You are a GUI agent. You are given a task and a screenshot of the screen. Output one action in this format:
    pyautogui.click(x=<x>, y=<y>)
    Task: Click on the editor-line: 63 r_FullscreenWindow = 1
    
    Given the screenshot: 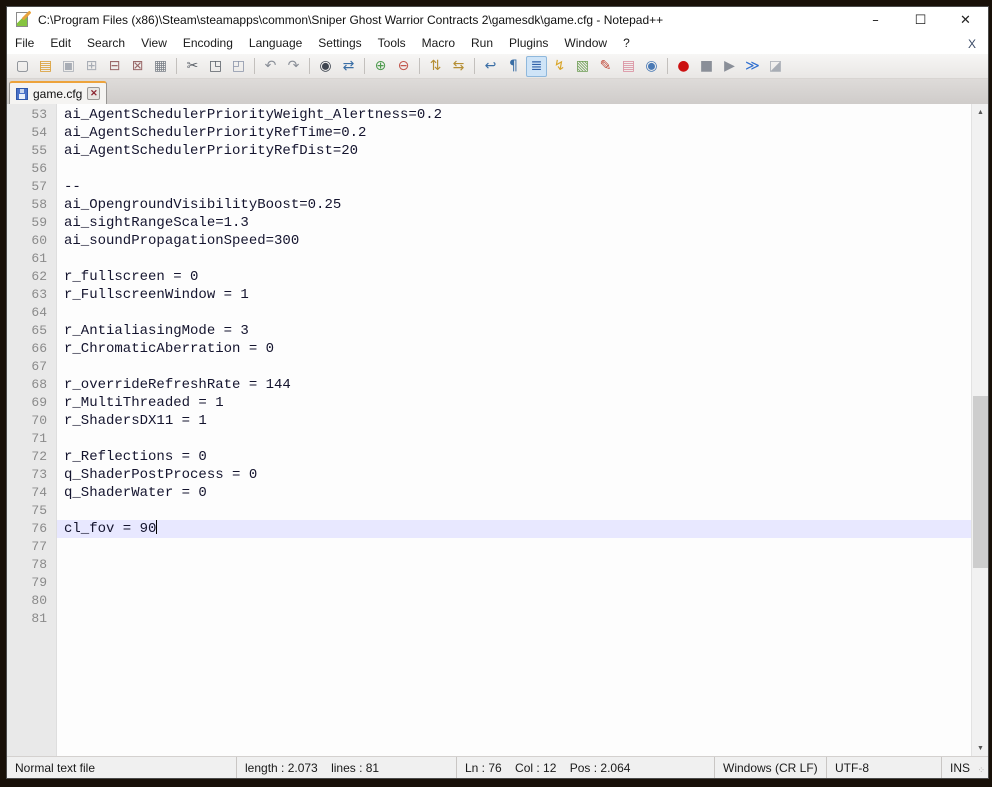 What is the action you would take?
    pyautogui.click(x=489, y=295)
    